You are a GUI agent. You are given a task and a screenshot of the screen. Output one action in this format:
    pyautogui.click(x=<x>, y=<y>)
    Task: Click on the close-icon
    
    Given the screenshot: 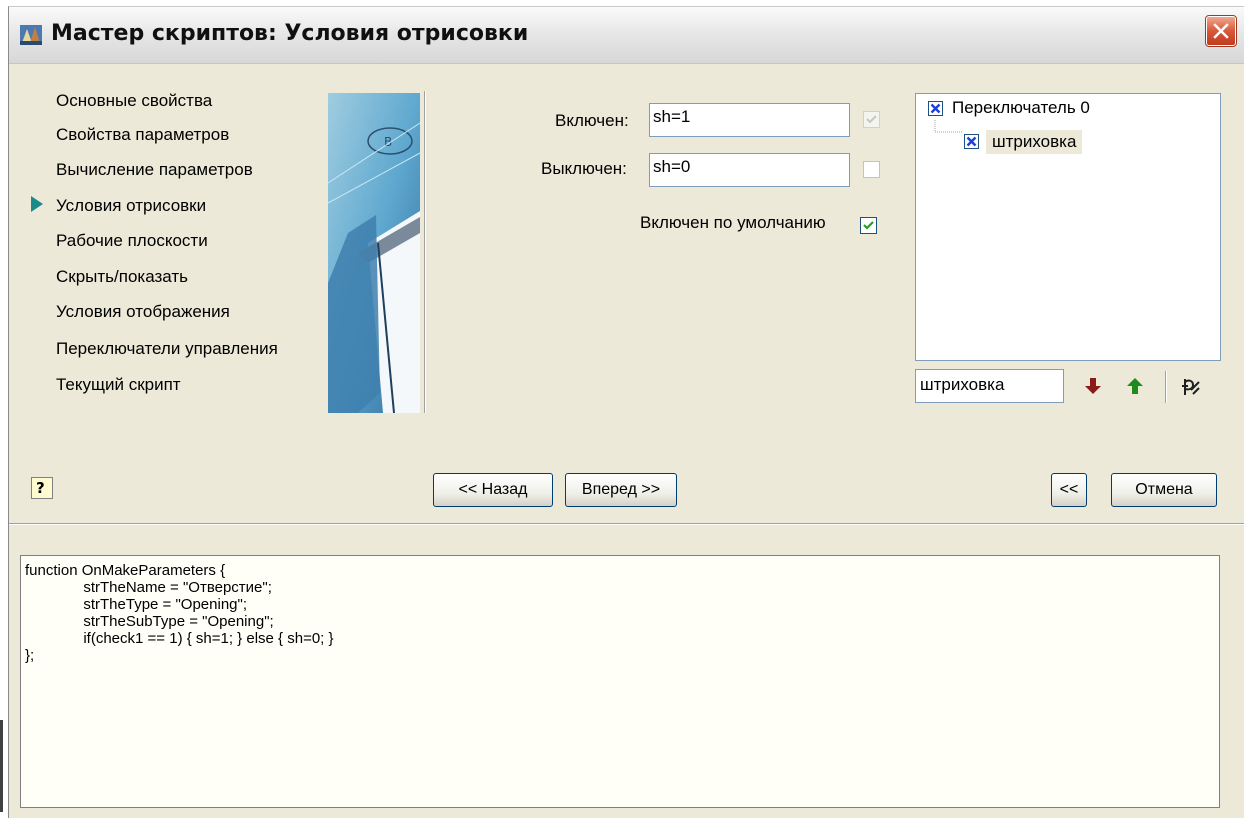 What is the action you would take?
    pyautogui.click(x=1221, y=31)
    